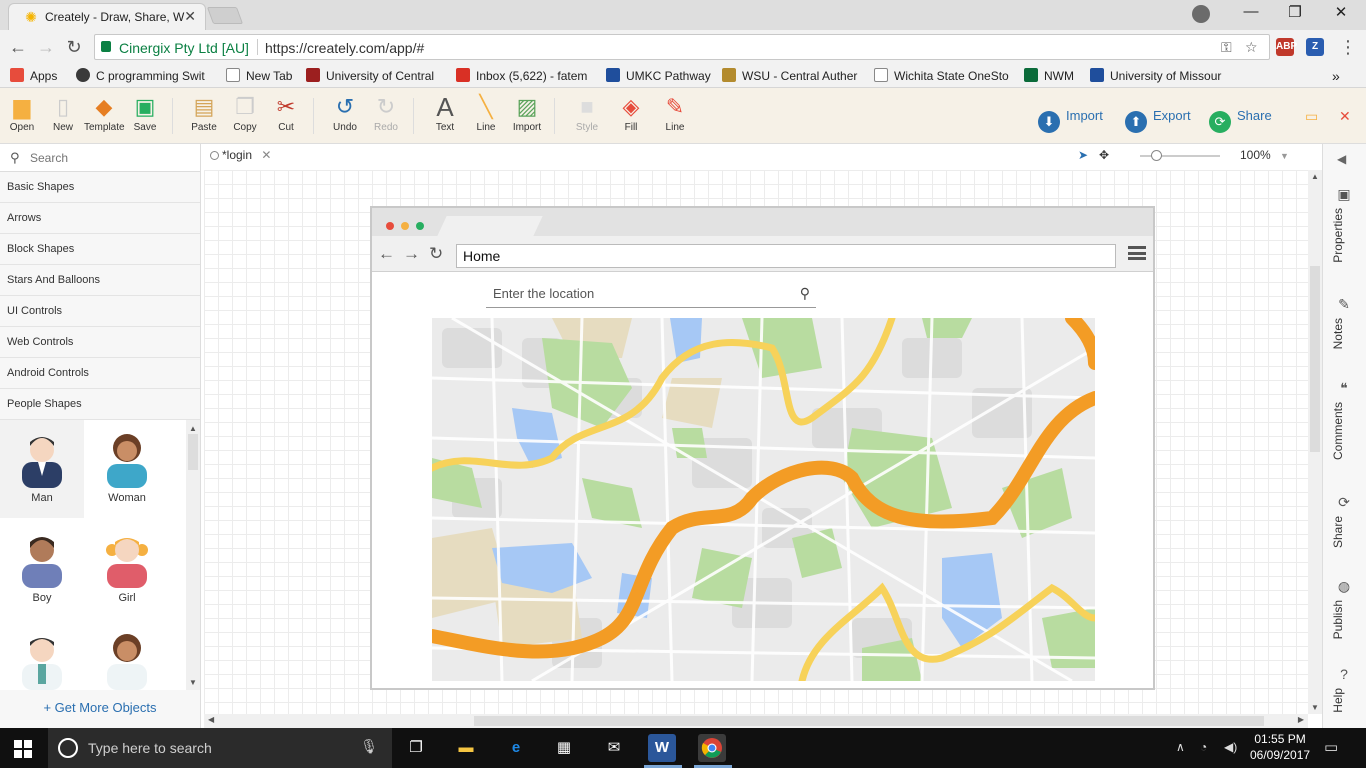 The image size is (1366, 768). Describe the element at coordinates (1157, 75) in the screenshot. I see `bookmark-missouri: University of Missour` at that location.